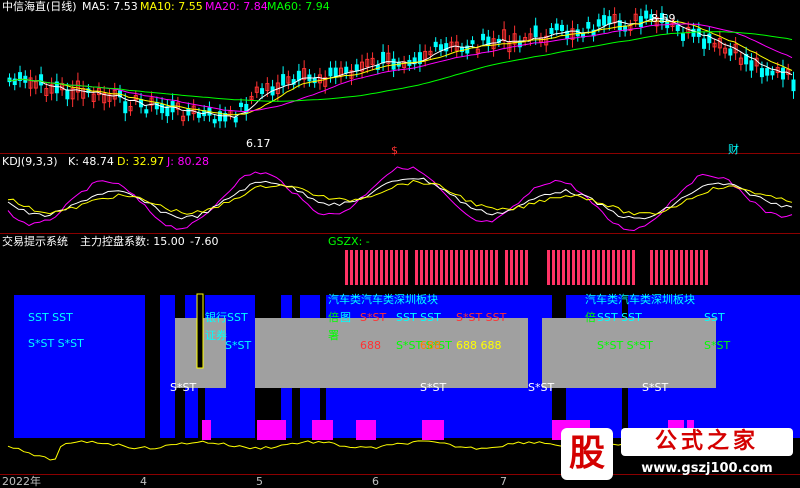  Describe the element at coordinates (21, 481) in the screenshot. I see `x-axis-year: 2022年` at that location.